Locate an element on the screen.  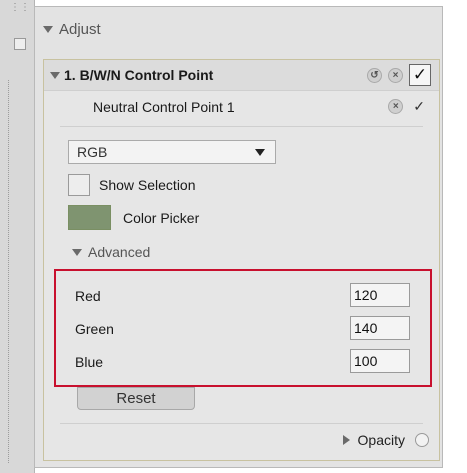
green-label: Green is located at coordinates (94, 329).